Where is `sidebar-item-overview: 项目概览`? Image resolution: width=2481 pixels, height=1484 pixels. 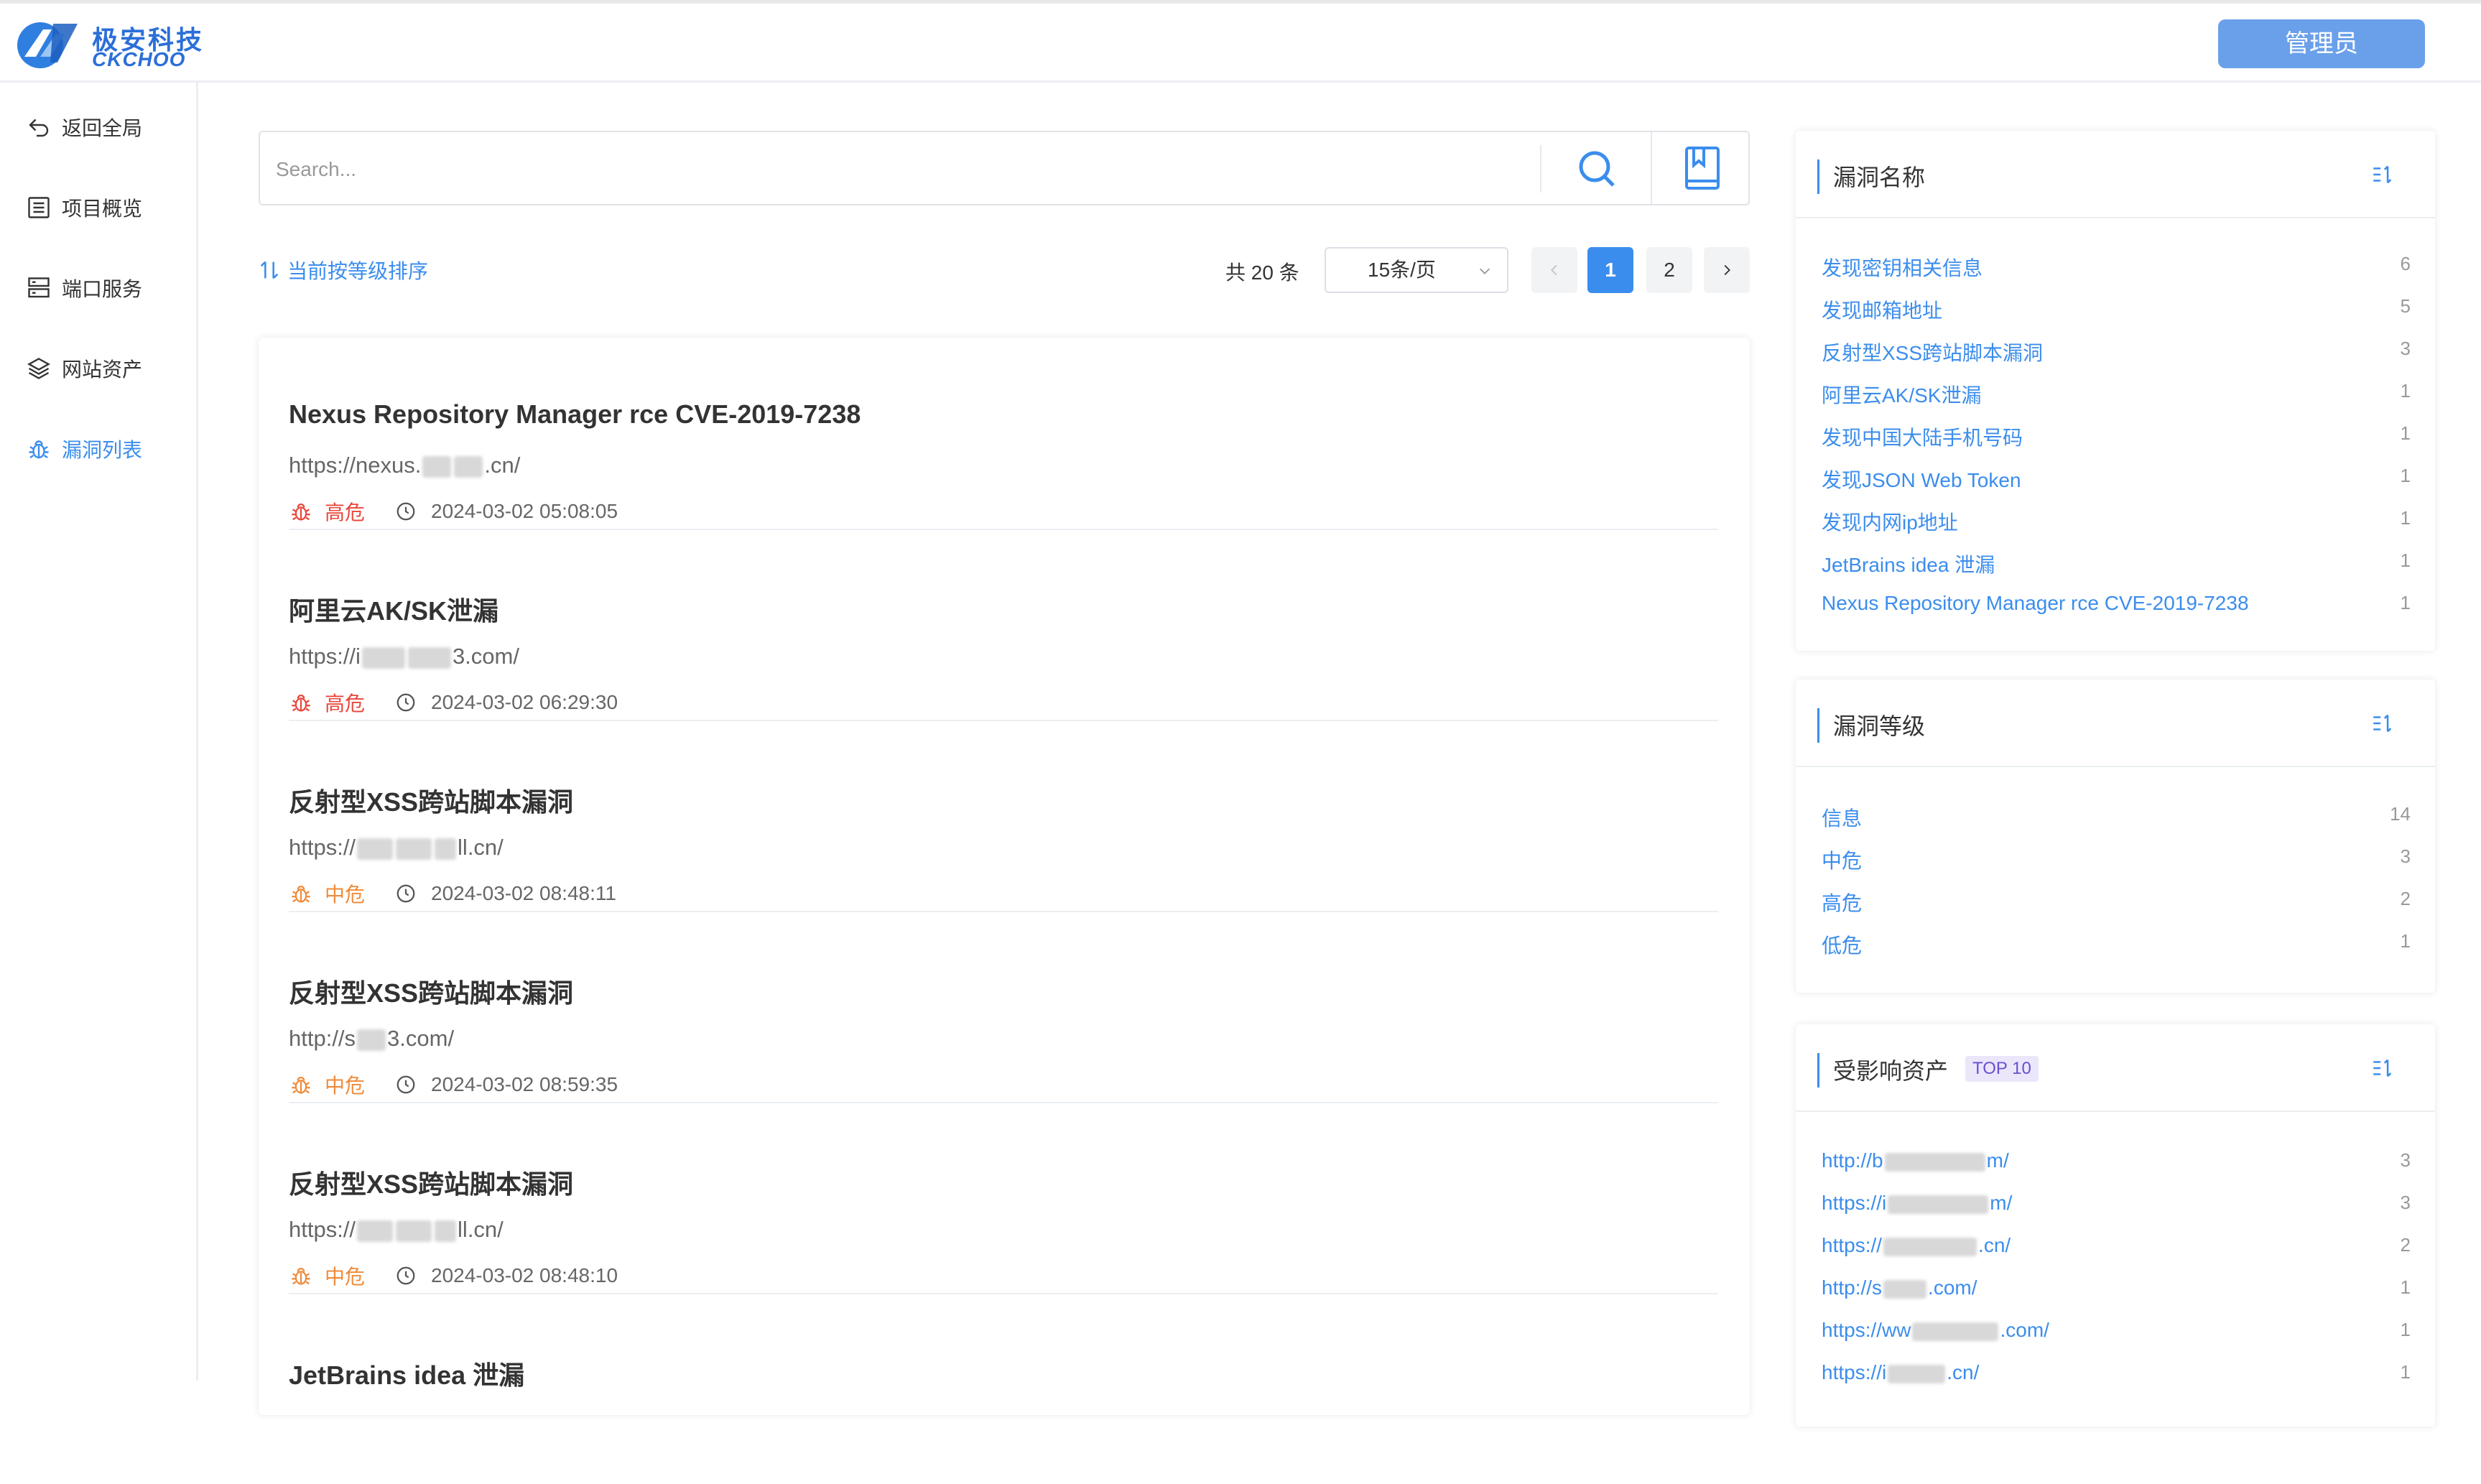 sidebar-item-overview: 项目概览 is located at coordinates (84, 208).